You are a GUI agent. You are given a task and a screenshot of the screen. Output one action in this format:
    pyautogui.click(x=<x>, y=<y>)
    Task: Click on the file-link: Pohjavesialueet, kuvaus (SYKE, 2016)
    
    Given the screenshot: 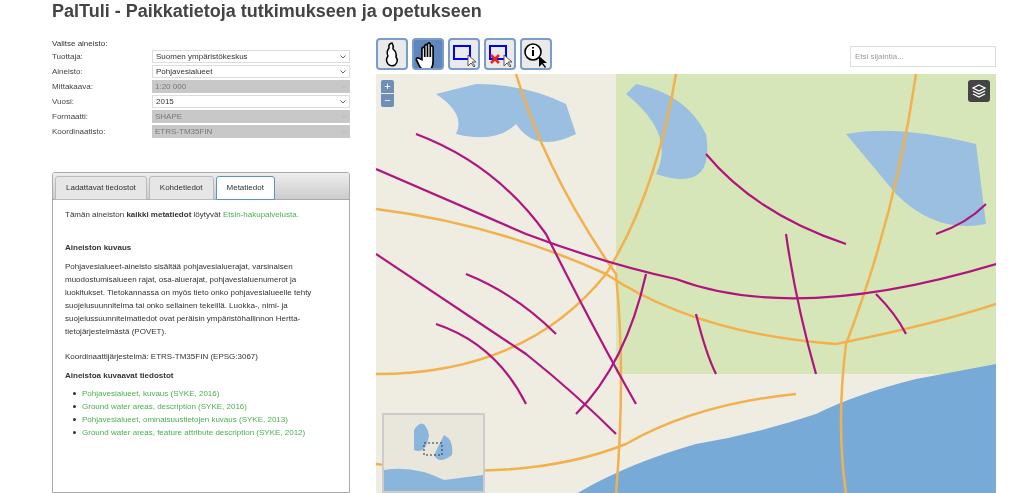 What is the action you would take?
    pyautogui.click(x=151, y=393)
    